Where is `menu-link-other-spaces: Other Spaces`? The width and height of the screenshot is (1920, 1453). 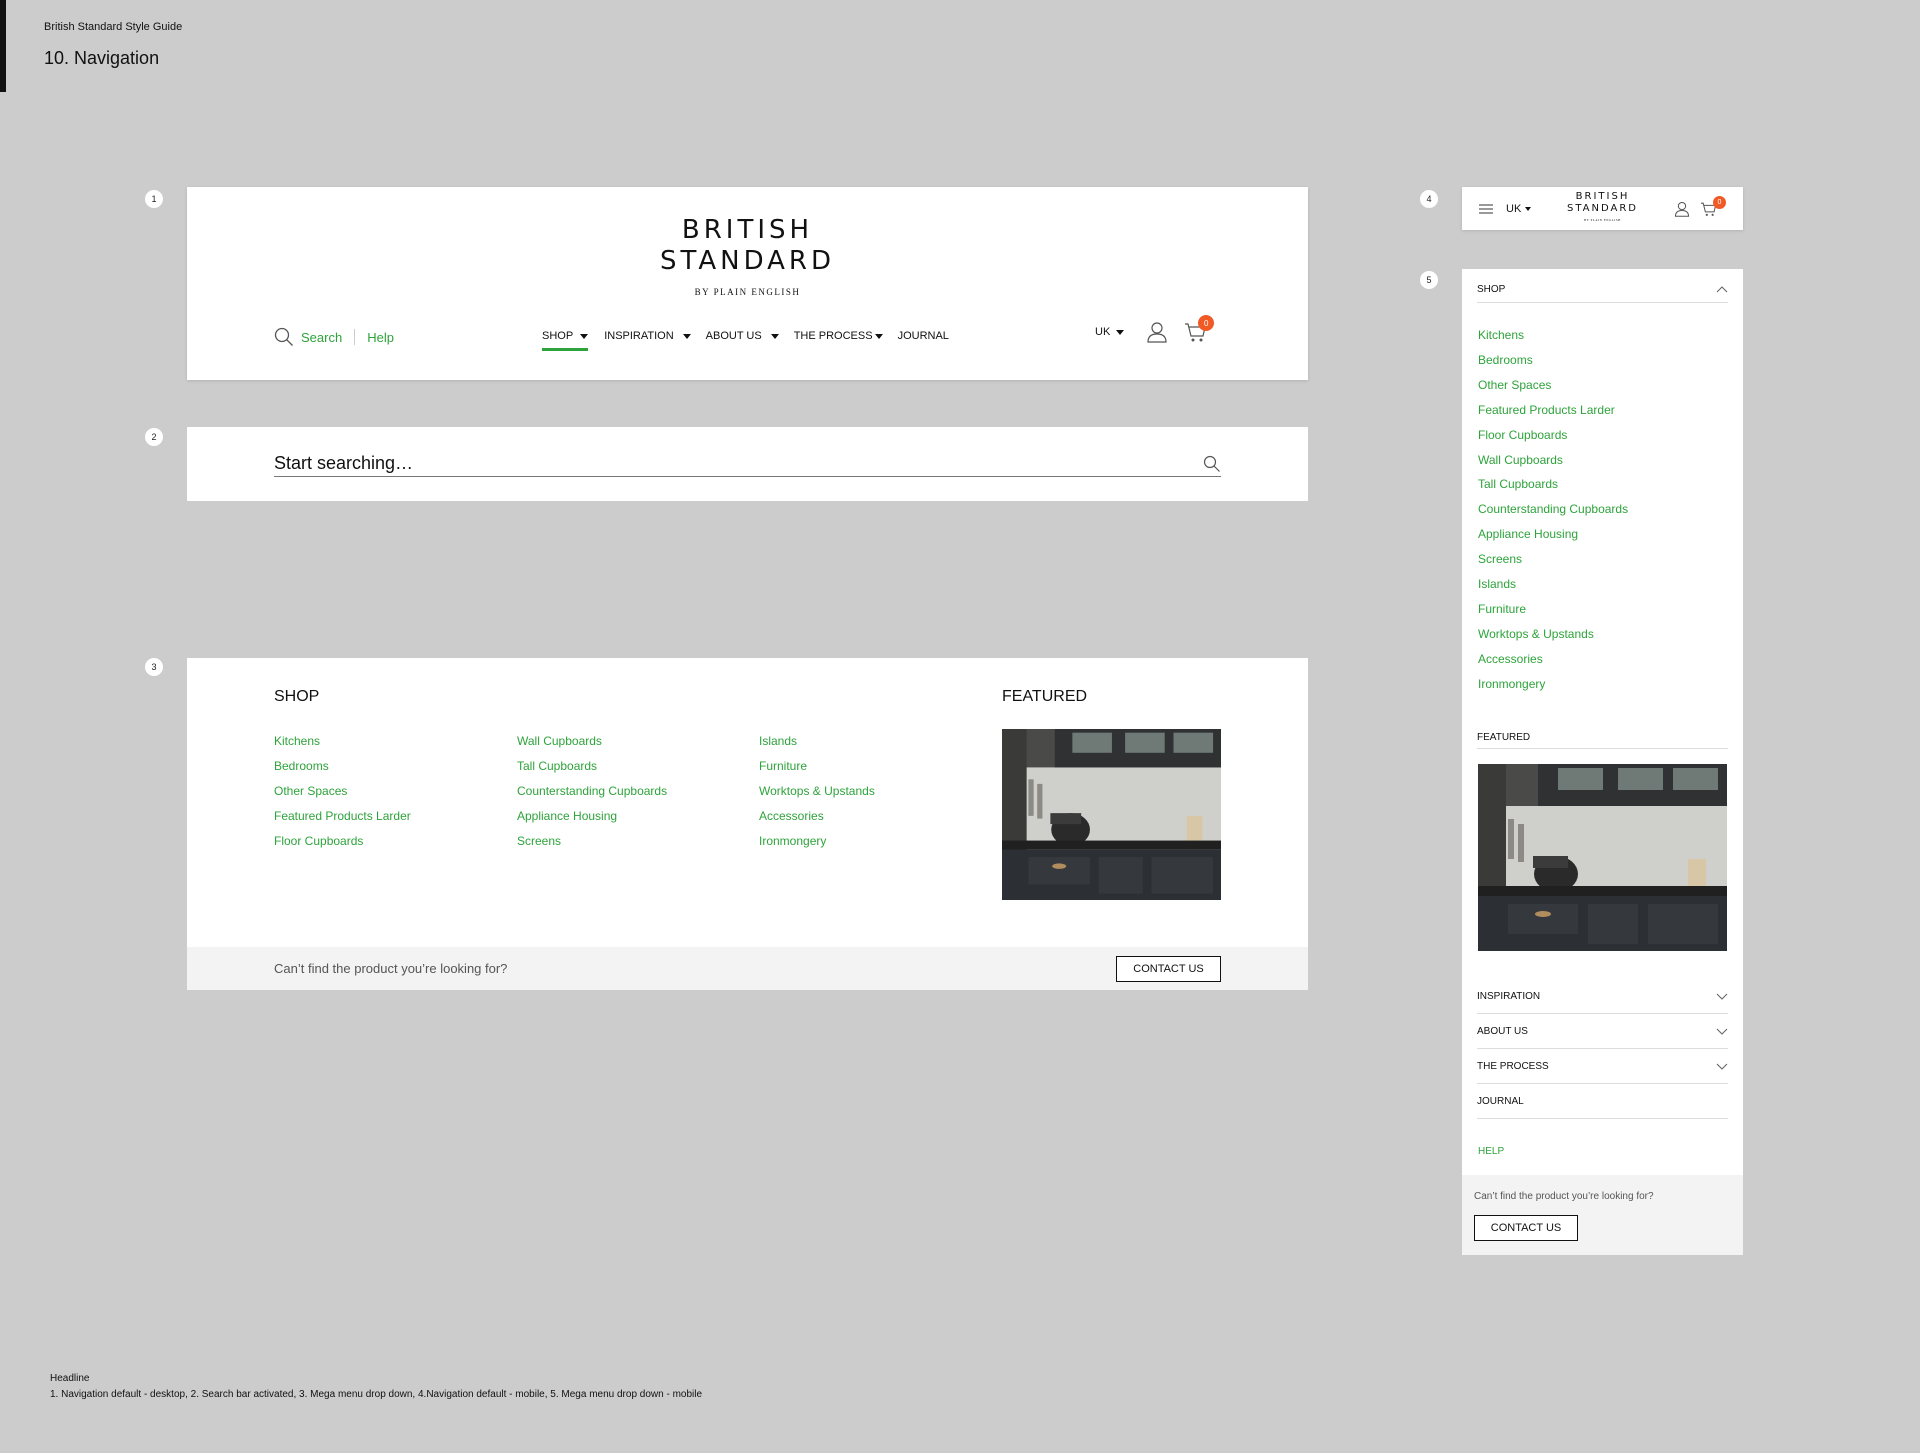
menu-link-other-spaces: Other Spaces is located at coordinates (342, 791).